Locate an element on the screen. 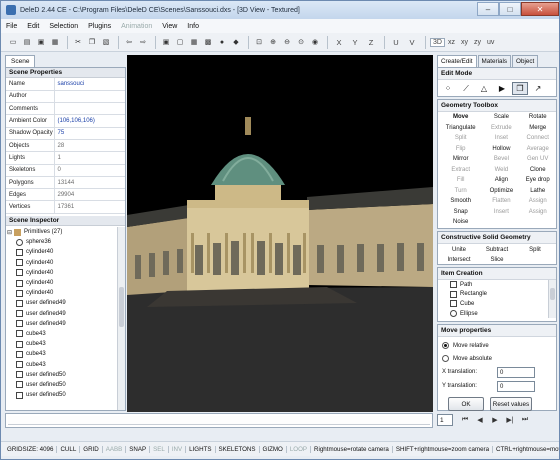 The image size is (560, 460). fill-tool-button: Fill is located at coordinates (460, 180).